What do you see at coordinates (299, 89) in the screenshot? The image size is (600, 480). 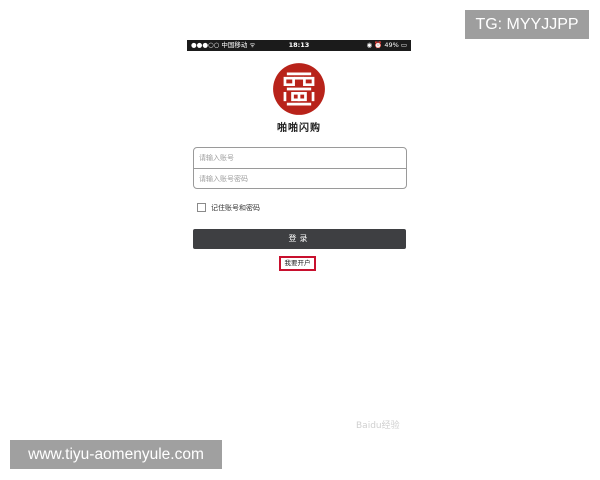 I see `app-logo-icon` at bounding box center [299, 89].